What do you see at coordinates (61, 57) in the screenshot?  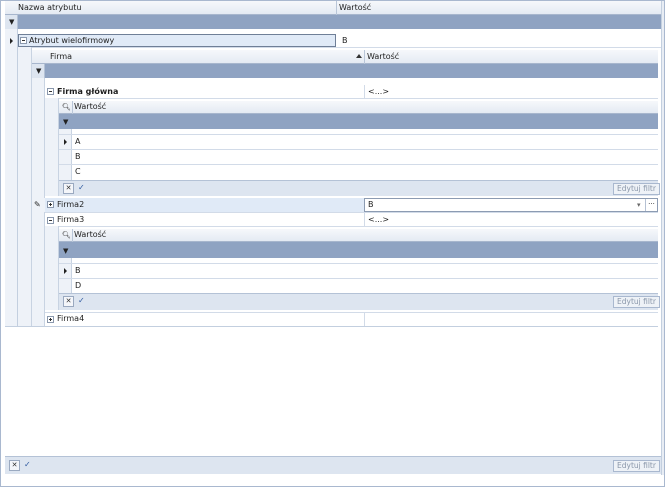 I see `column-header-firma: Firma` at bounding box center [61, 57].